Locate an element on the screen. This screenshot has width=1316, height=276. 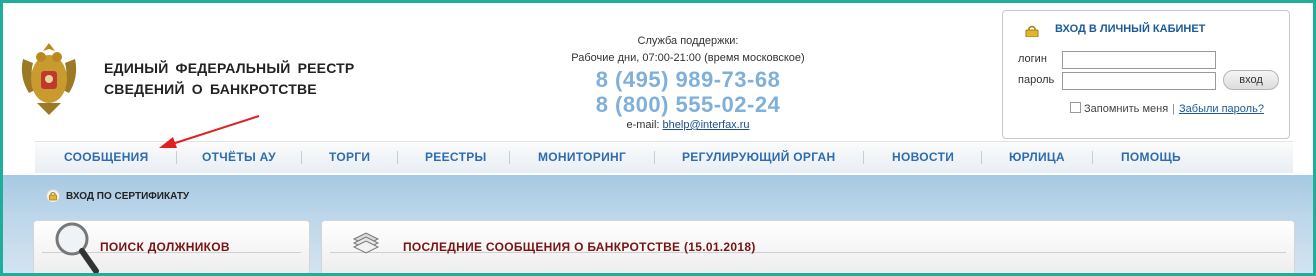
certificate-login-label: ВХОД ПО СЕРТИФИКАТУ is located at coordinates (117, 196).